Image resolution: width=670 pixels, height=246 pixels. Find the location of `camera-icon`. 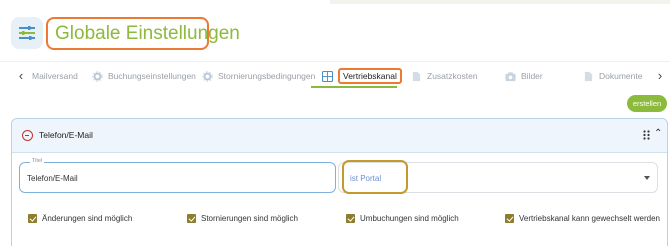

camera-icon is located at coordinates (510, 76).